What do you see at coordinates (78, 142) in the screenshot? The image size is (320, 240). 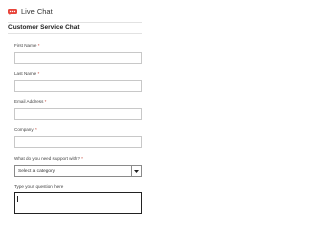 I see `company-field` at bounding box center [78, 142].